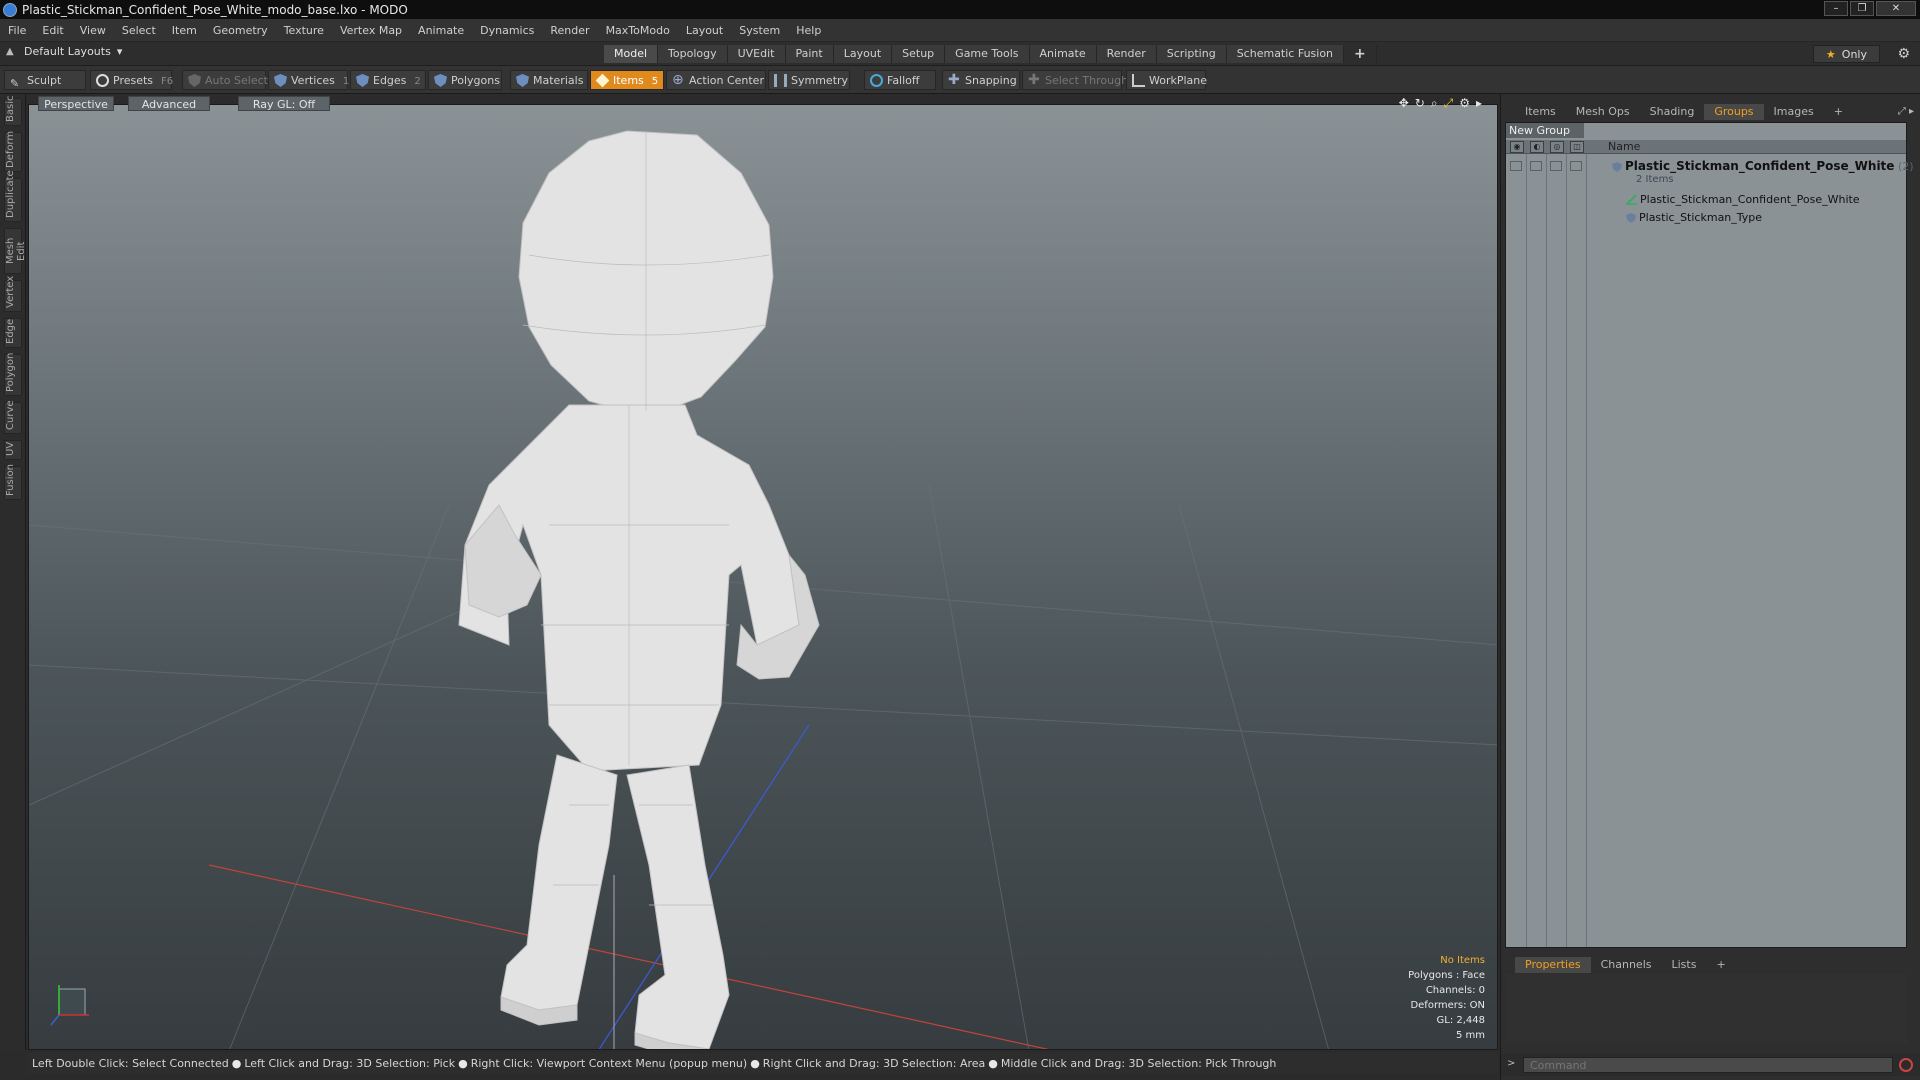 This screenshot has height=1080, width=1920. Describe the element at coordinates (1075, 80) in the screenshot. I see `select-through-button: ✚ Select Through` at that location.